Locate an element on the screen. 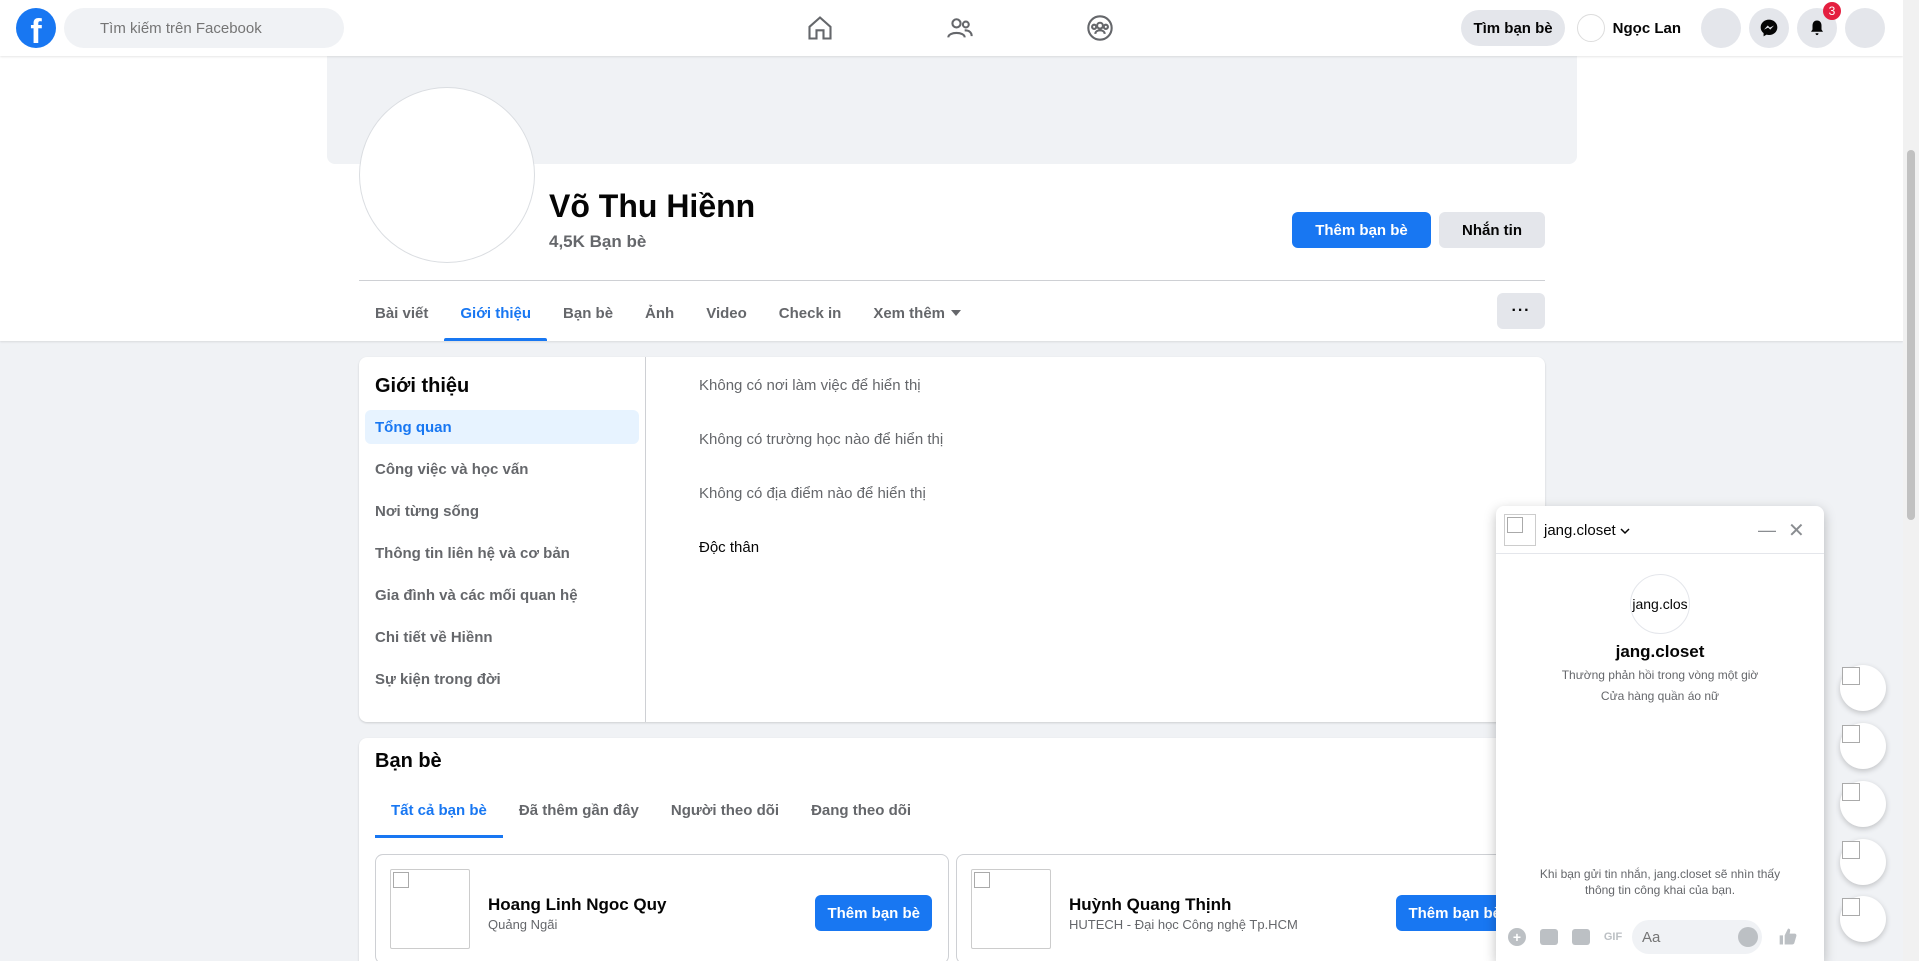 This screenshot has width=1919, height=961. friend-name: Hoang Linh Ngoc Quy is located at coordinates (577, 905).